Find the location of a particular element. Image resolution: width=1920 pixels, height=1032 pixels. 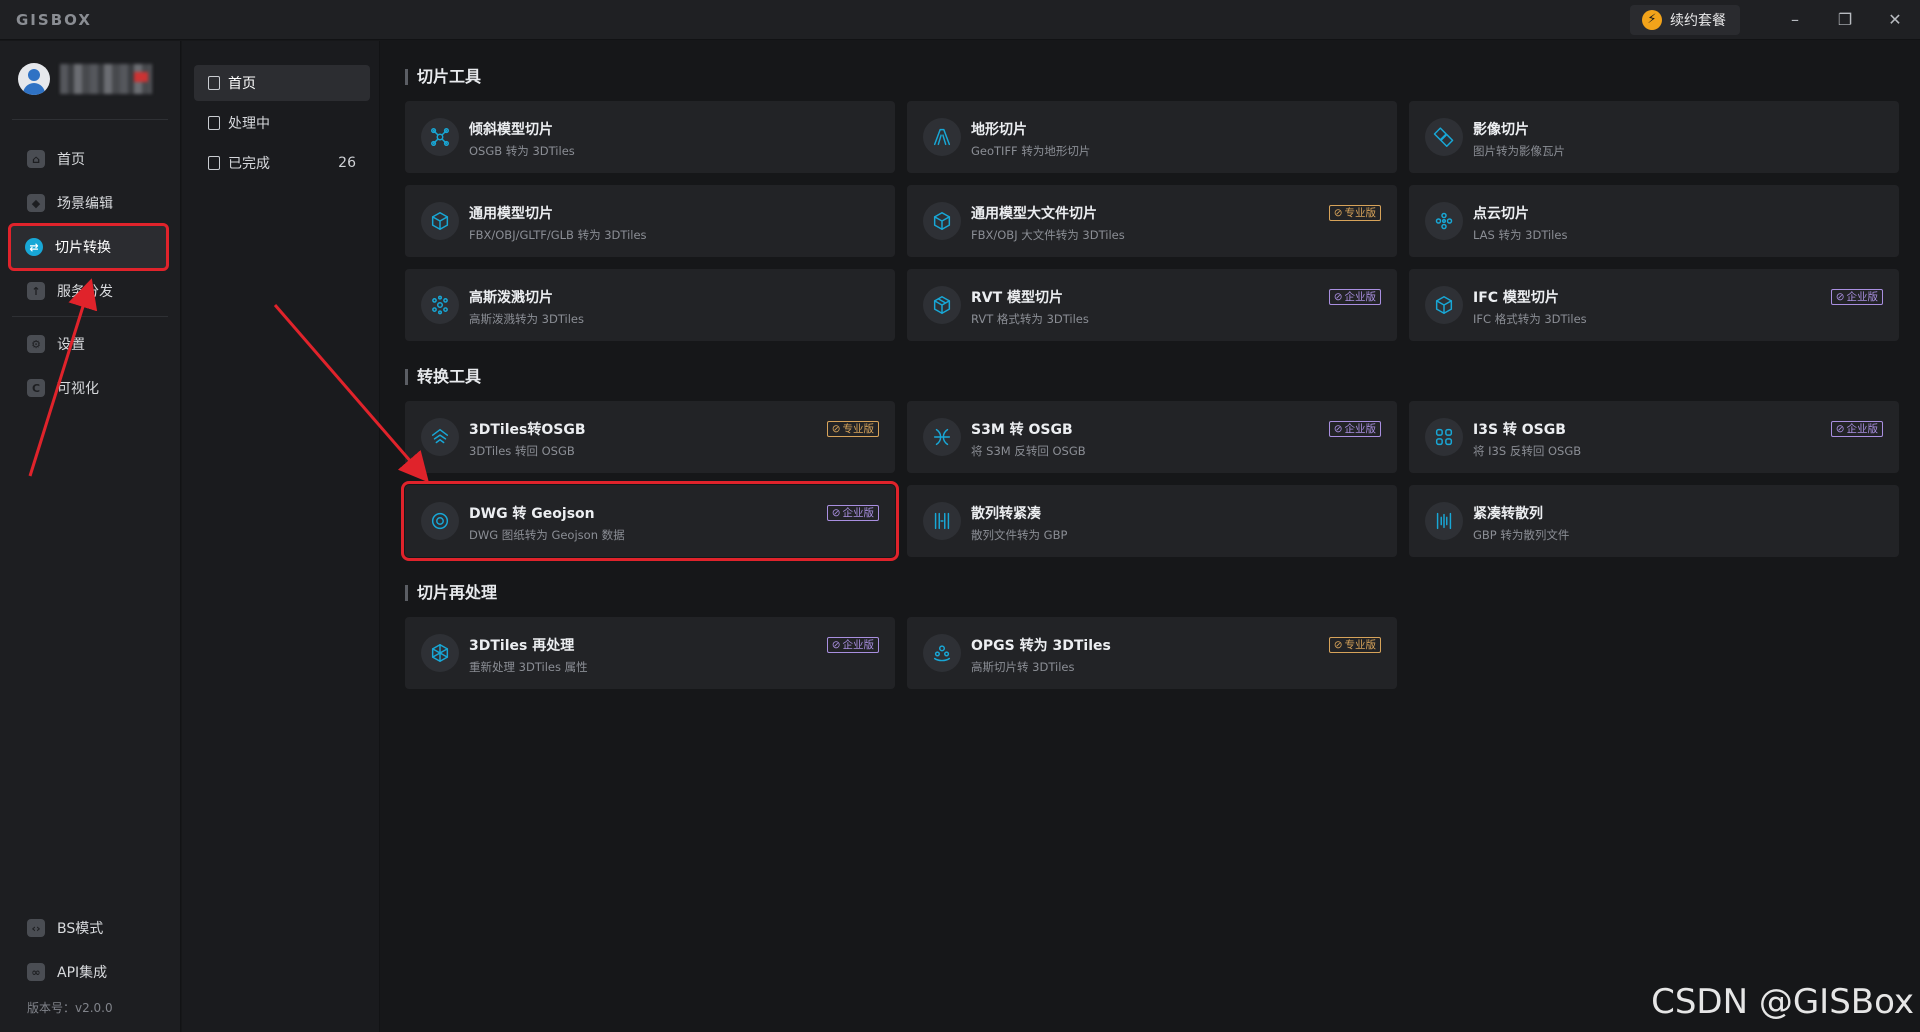

card-title: IFC 模型切片 is located at coordinates (1516, 298).